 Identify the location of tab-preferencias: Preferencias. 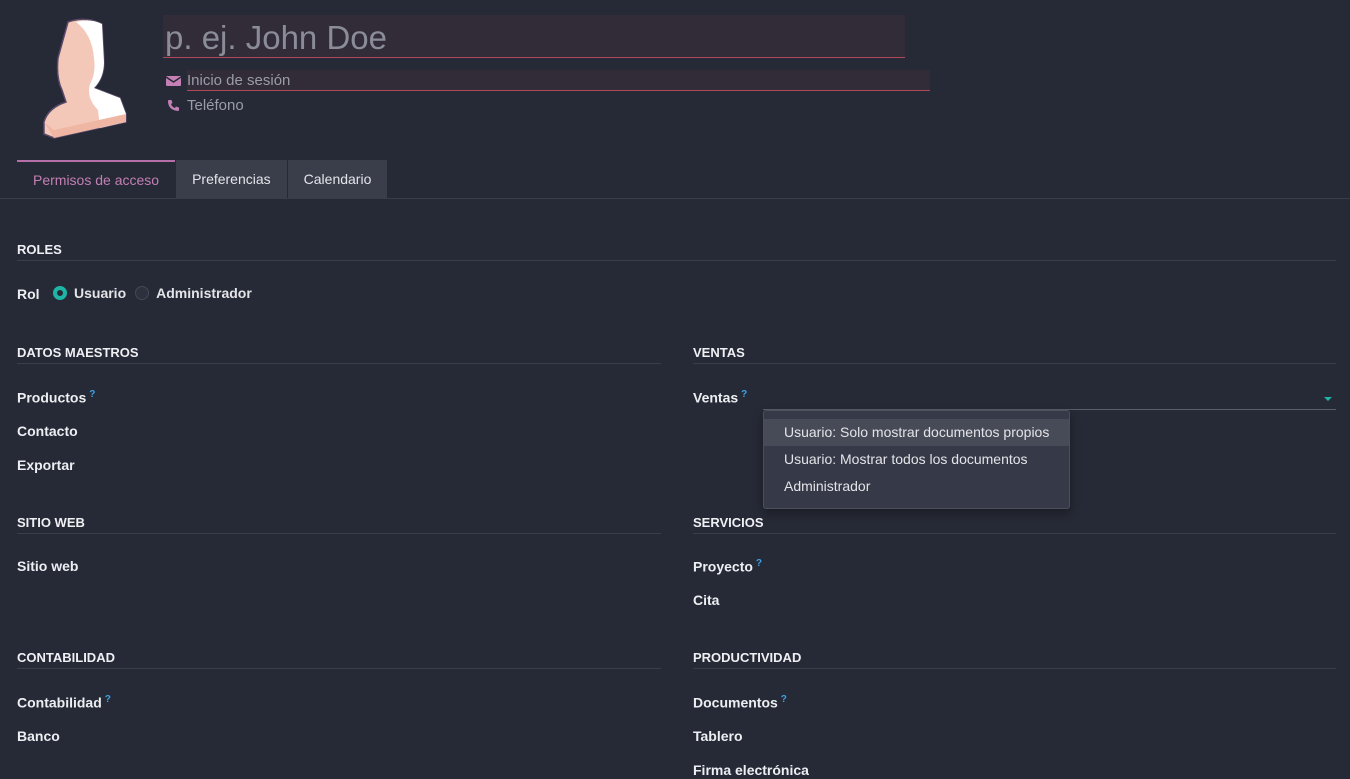
(231, 179).